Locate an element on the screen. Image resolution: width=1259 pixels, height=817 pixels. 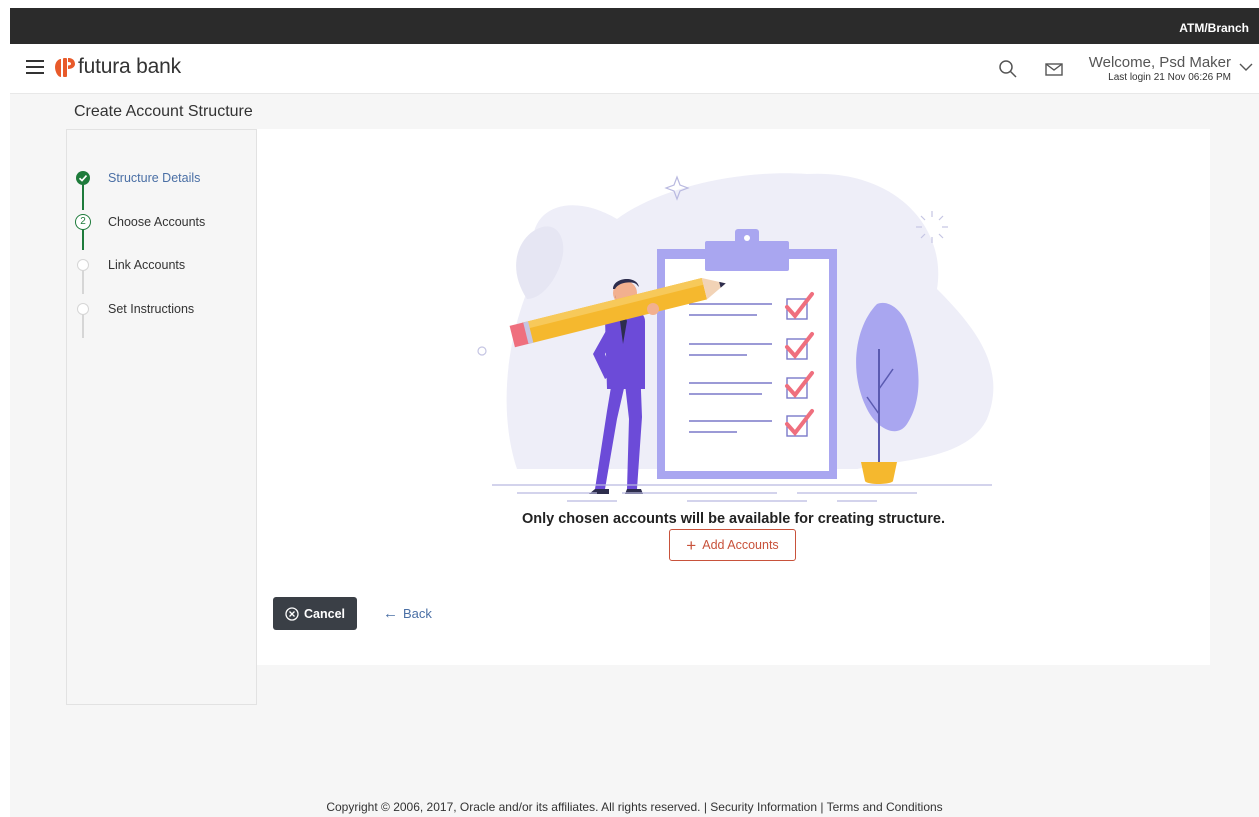
plus-icon: + is located at coordinates (691, 545).